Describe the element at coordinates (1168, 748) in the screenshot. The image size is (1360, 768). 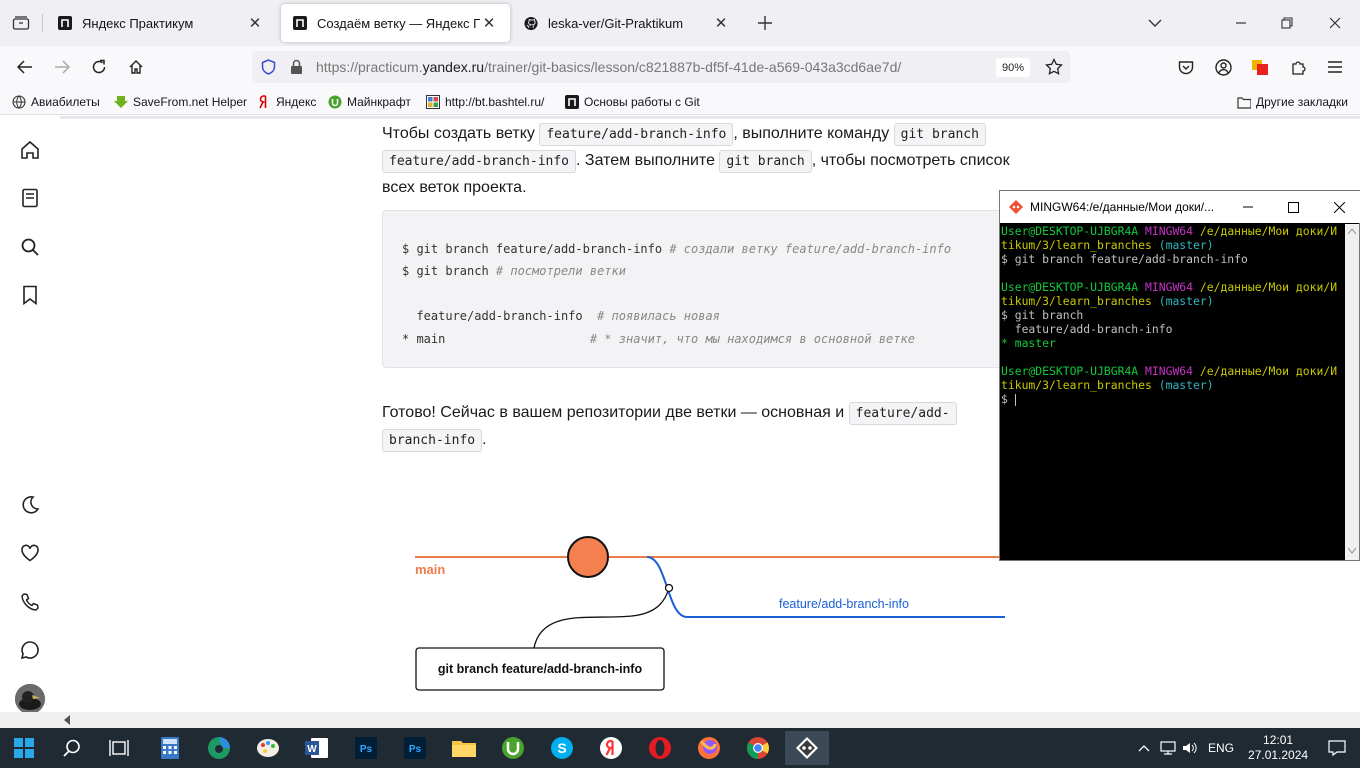
I see `network-icon` at that location.